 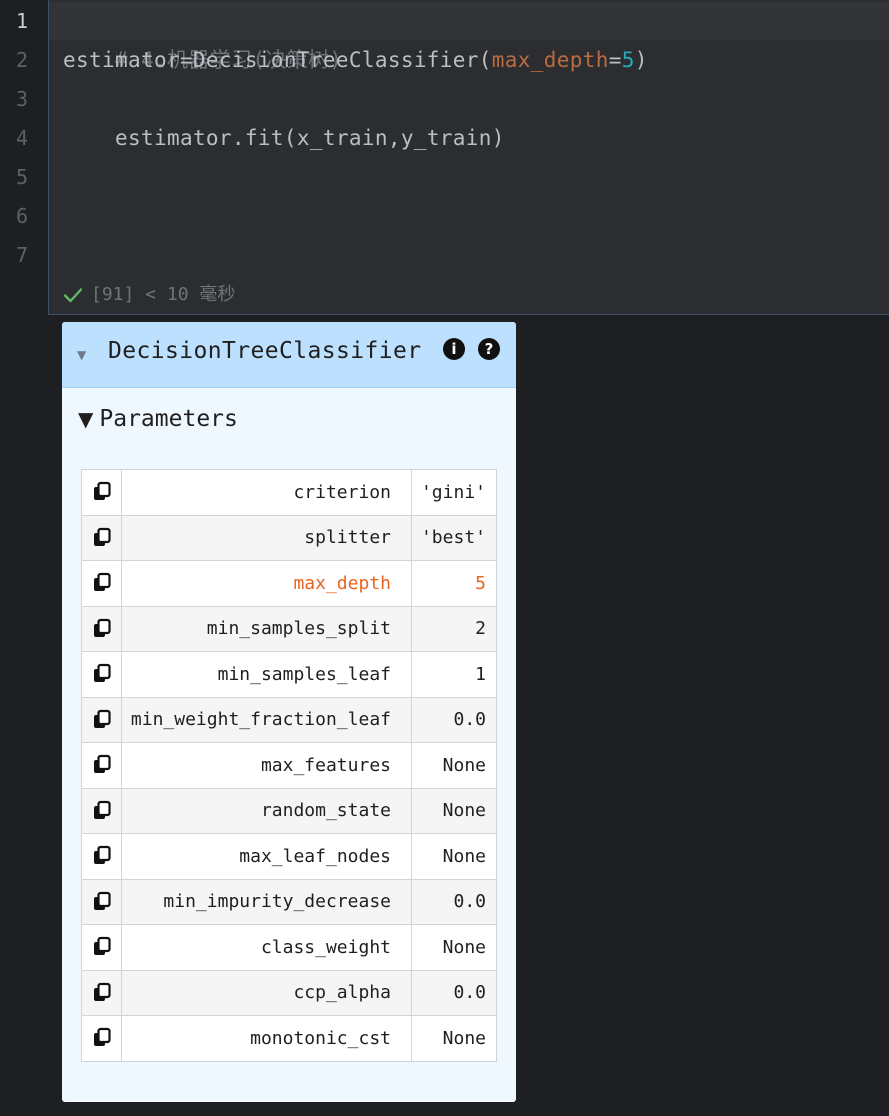 I want to click on code-keyword-arg: max_depth, so click(x=550, y=60).